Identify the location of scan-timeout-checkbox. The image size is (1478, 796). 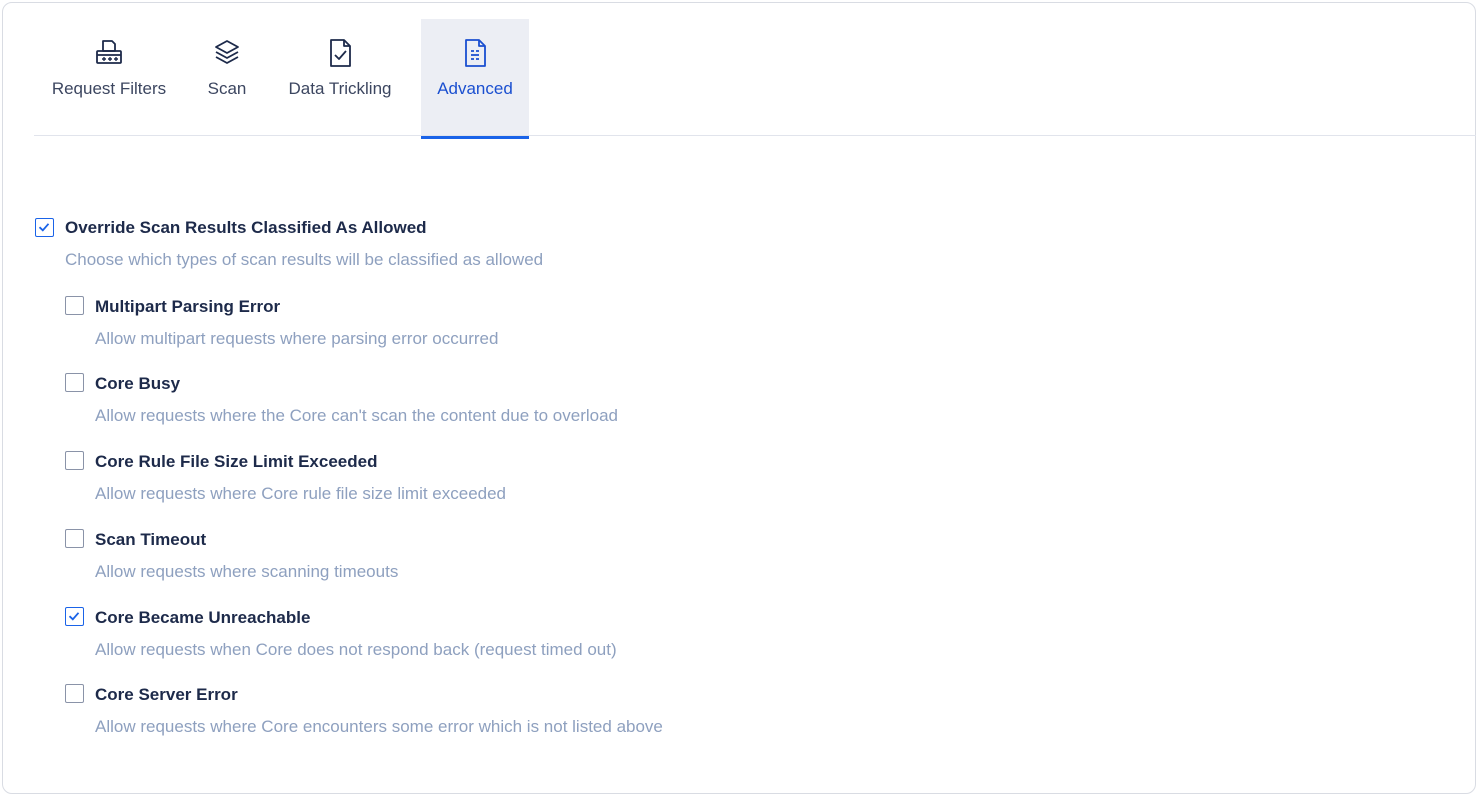
(74, 538).